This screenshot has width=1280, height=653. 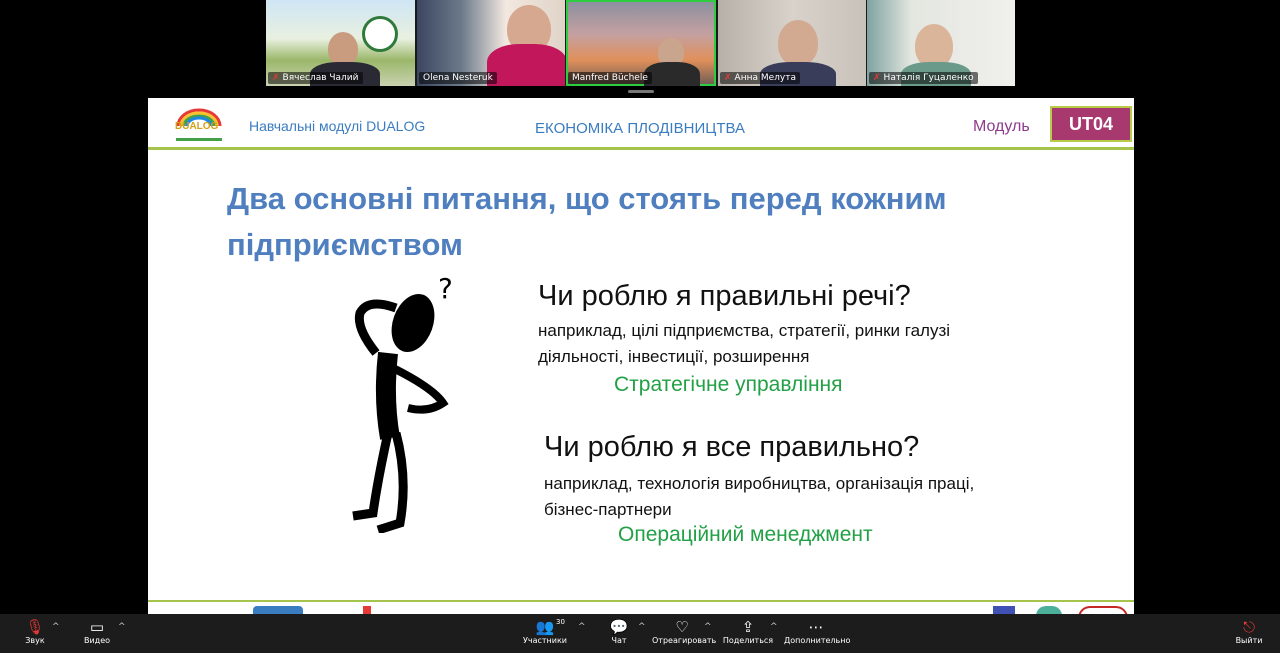 What do you see at coordinates (682, 627) in the screenshot?
I see `heart-icon: ♡` at bounding box center [682, 627].